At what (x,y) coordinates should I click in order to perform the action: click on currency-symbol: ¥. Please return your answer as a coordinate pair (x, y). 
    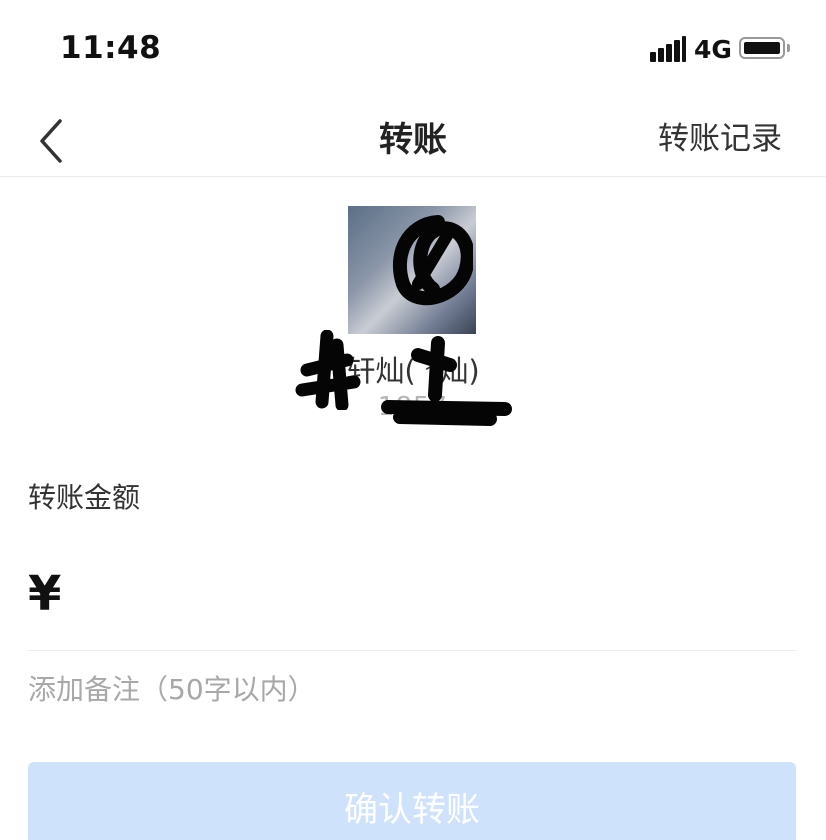
    Looking at the image, I should click on (45, 594).